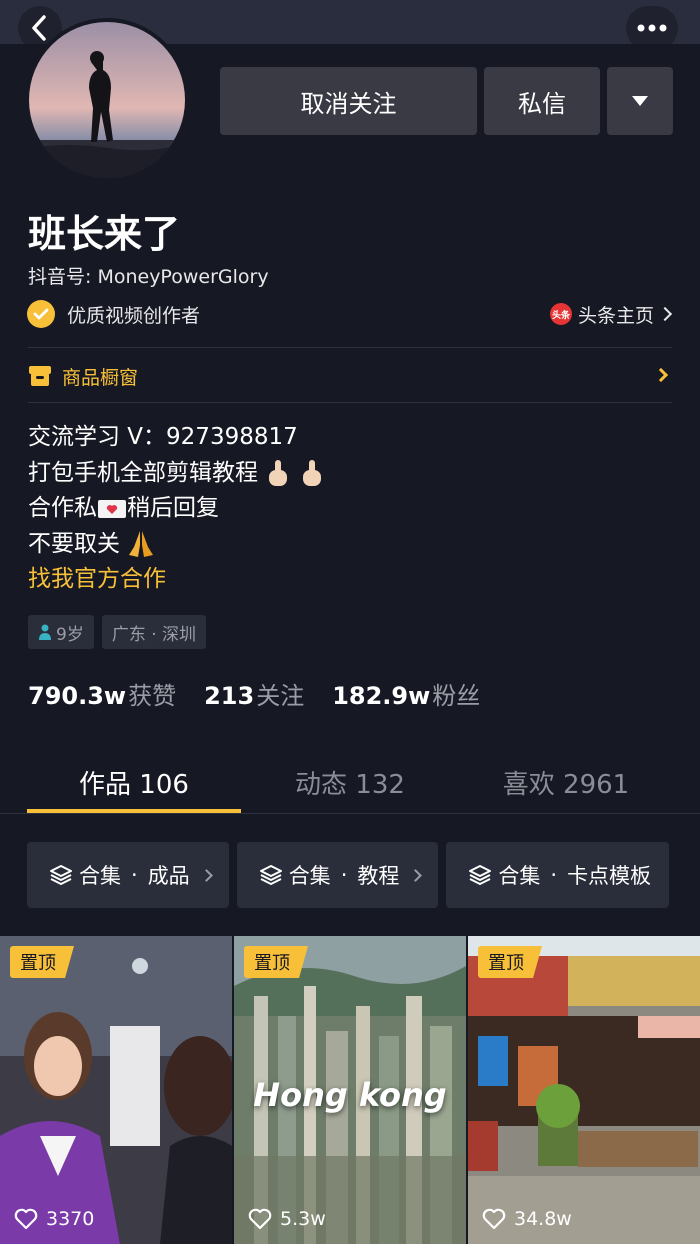 The image size is (700, 1244). Describe the element at coordinates (566, 782) in the screenshot. I see `tab-likes: 喜欢 2961` at that location.